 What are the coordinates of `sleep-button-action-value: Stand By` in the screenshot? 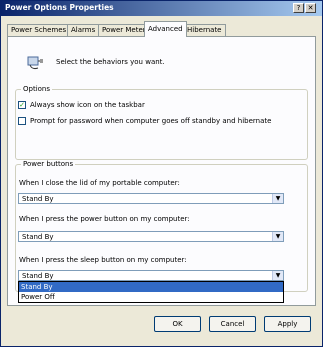 It's located at (38, 276).